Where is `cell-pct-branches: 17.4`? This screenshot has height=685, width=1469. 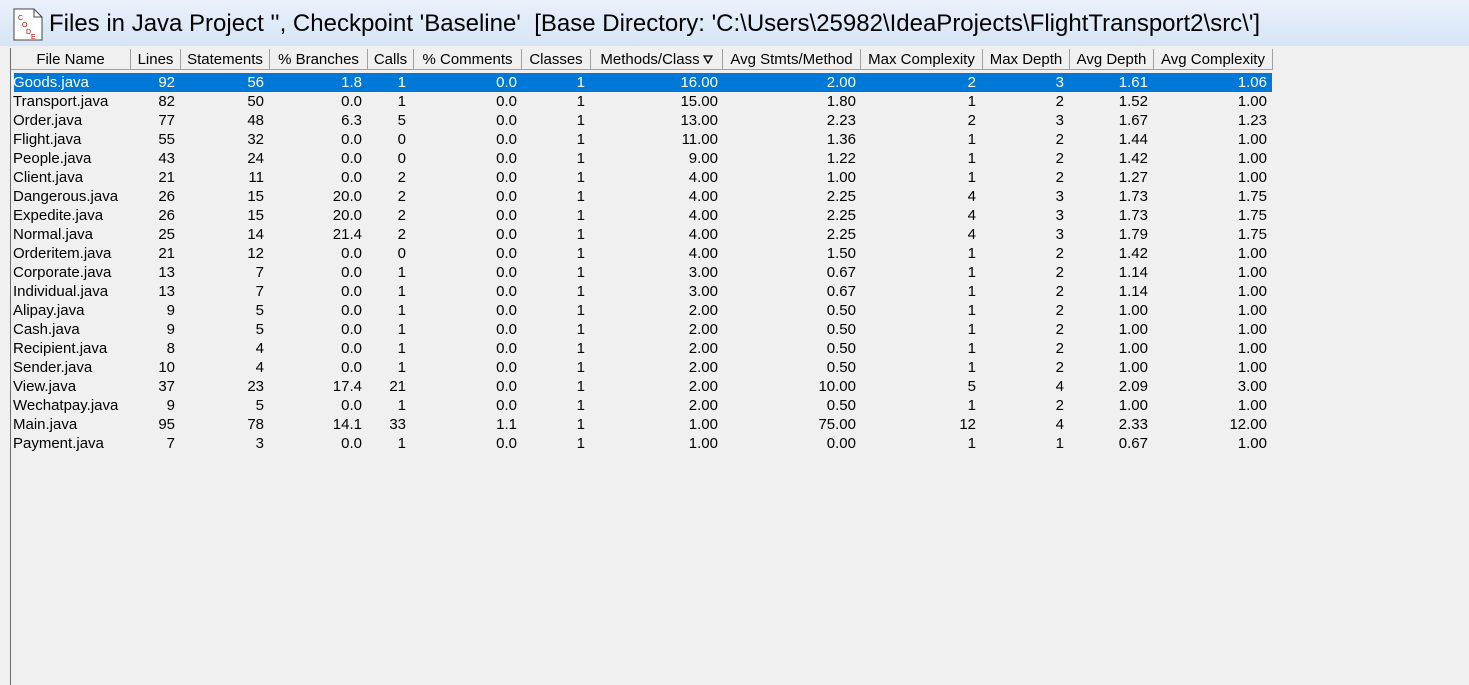
cell-pct-branches: 17.4 is located at coordinates (347, 386).